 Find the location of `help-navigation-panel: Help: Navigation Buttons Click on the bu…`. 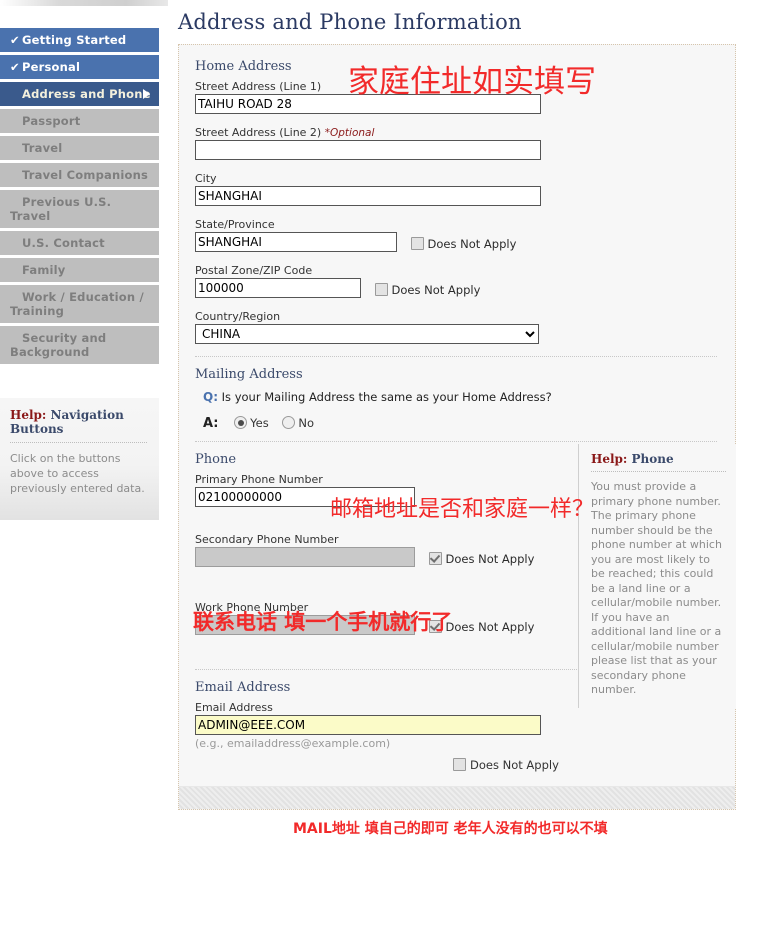

help-navigation-panel: Help: Navigation Buttons Click on the bu… is located at coordinates (79, 459).